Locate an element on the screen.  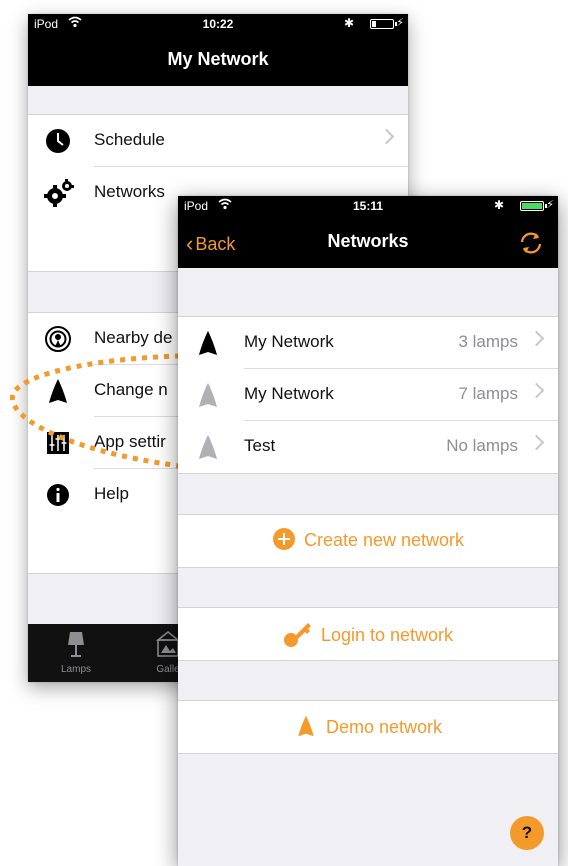
nav-bar: My Network is located at coordinates (218, 60).